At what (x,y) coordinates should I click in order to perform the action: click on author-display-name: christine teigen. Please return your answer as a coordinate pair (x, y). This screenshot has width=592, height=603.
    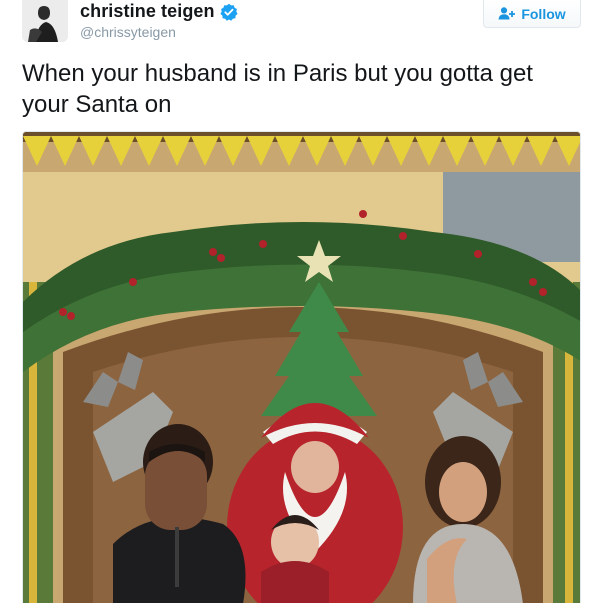
    Looking at the image, I should click on (147, 11).